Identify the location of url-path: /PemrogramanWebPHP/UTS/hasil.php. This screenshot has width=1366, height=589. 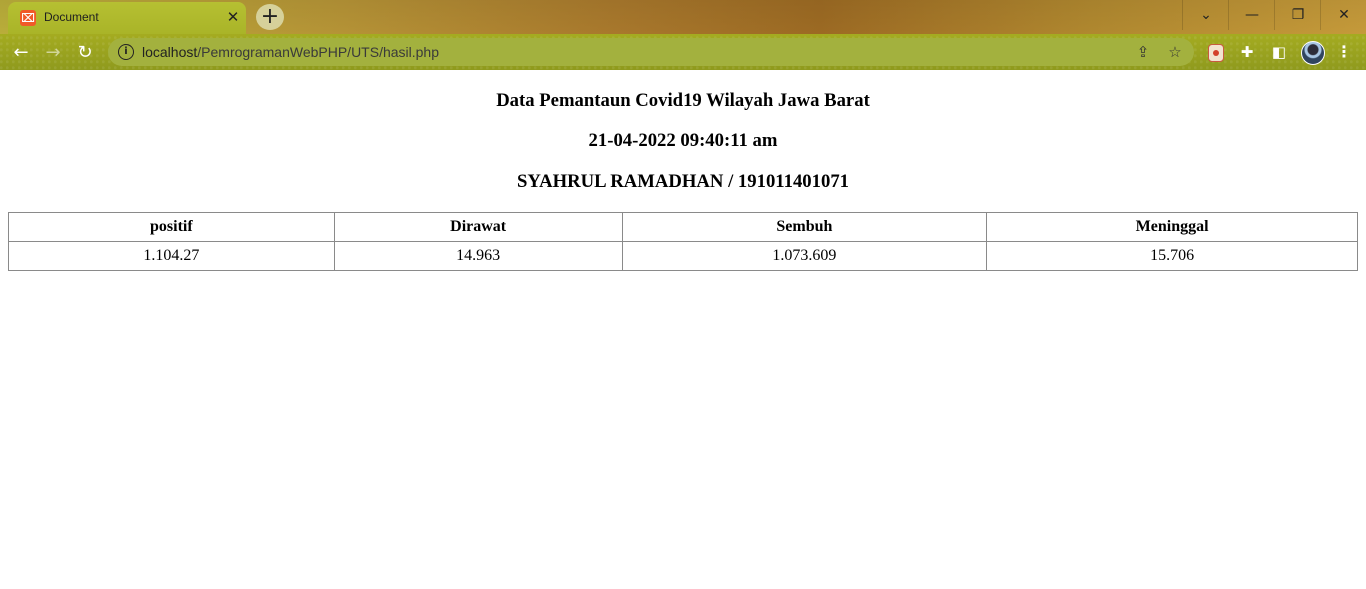
(318, 52).